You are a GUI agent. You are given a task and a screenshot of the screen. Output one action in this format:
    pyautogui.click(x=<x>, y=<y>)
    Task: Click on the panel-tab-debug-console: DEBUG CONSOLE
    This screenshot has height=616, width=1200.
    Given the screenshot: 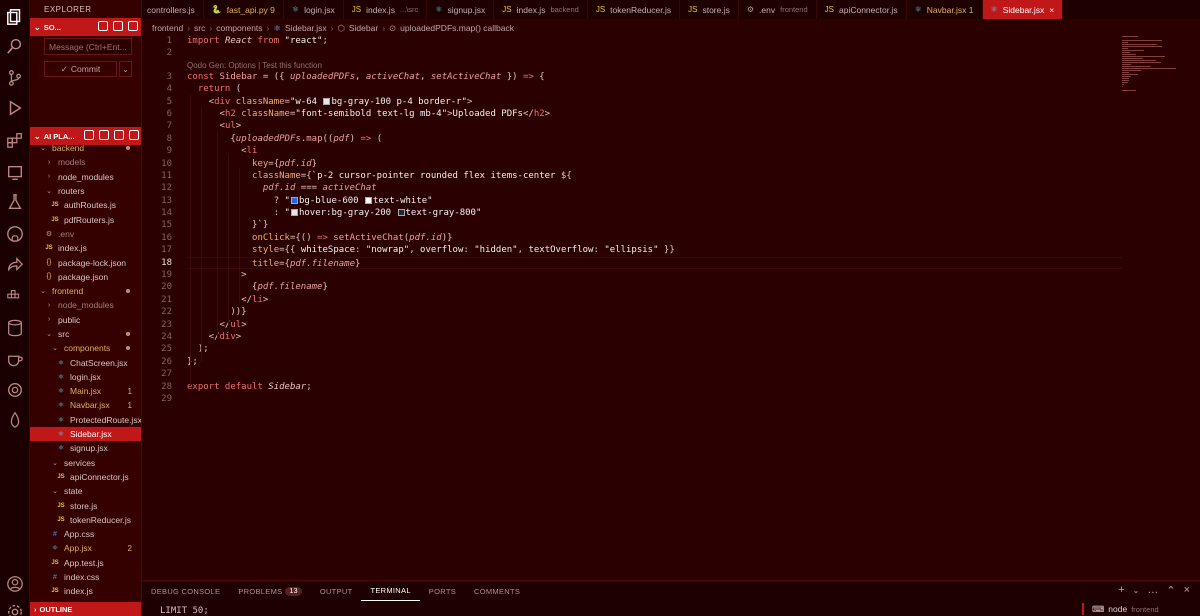 What is the action you would take?
    pyautogui.click(x=185, y=591)
    